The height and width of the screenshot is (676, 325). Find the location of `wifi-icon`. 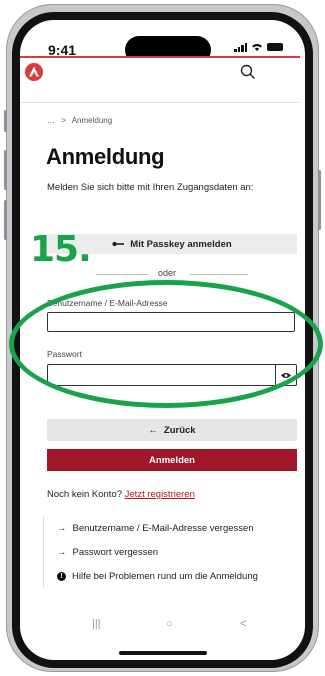

wifi-icon is located at coordinates (257, 47).